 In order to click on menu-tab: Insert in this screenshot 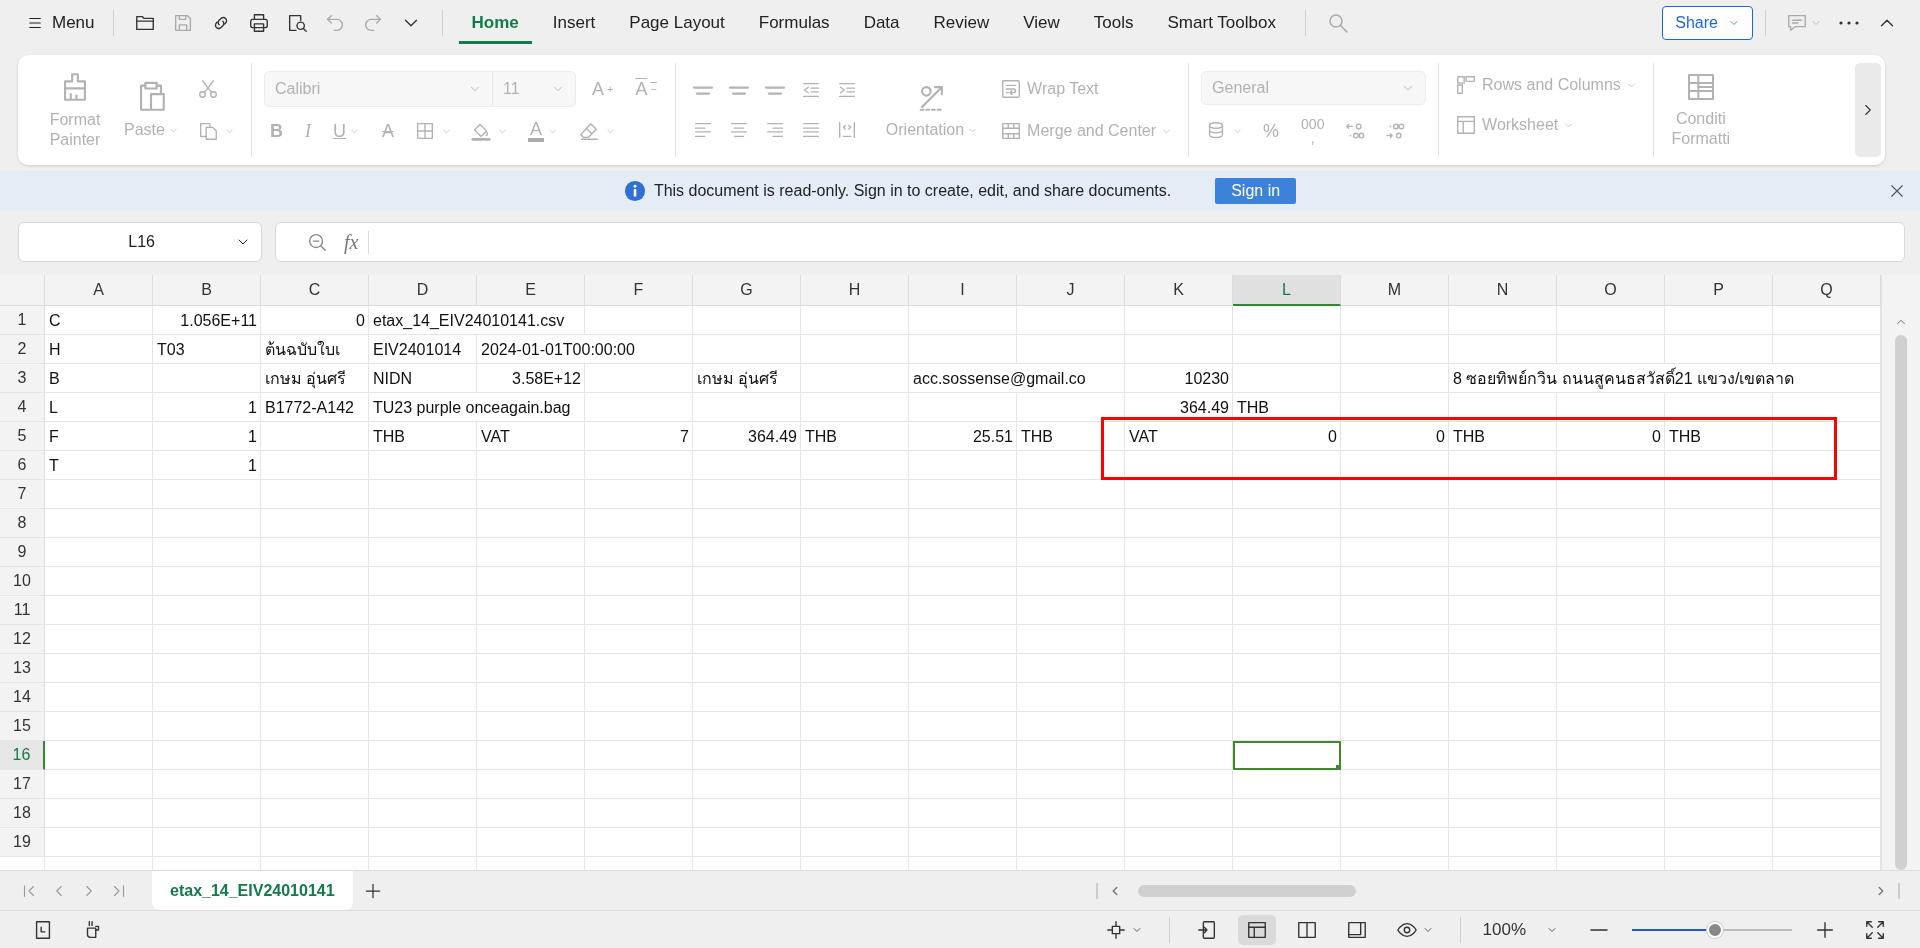, I will do `click(574, 23)`.